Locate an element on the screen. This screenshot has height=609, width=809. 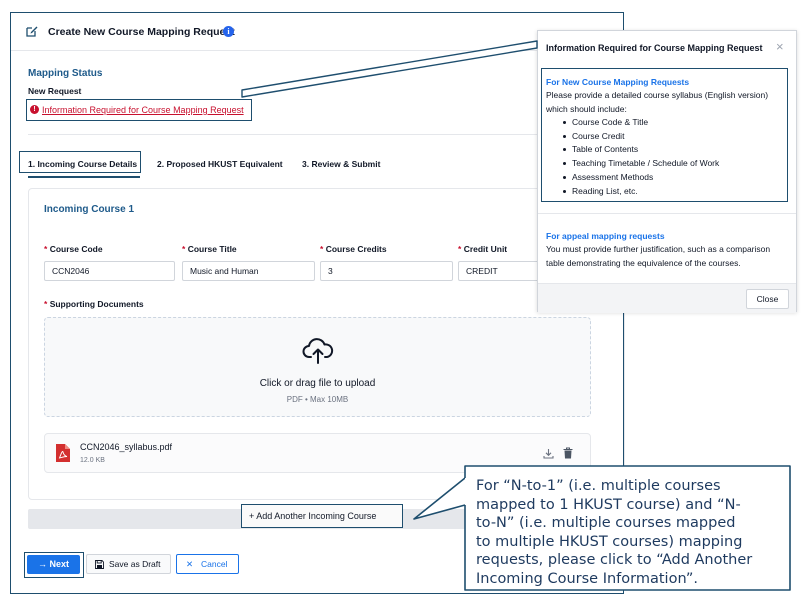
course-credits-label: * Course Credits is located at coordinates (353, 249).